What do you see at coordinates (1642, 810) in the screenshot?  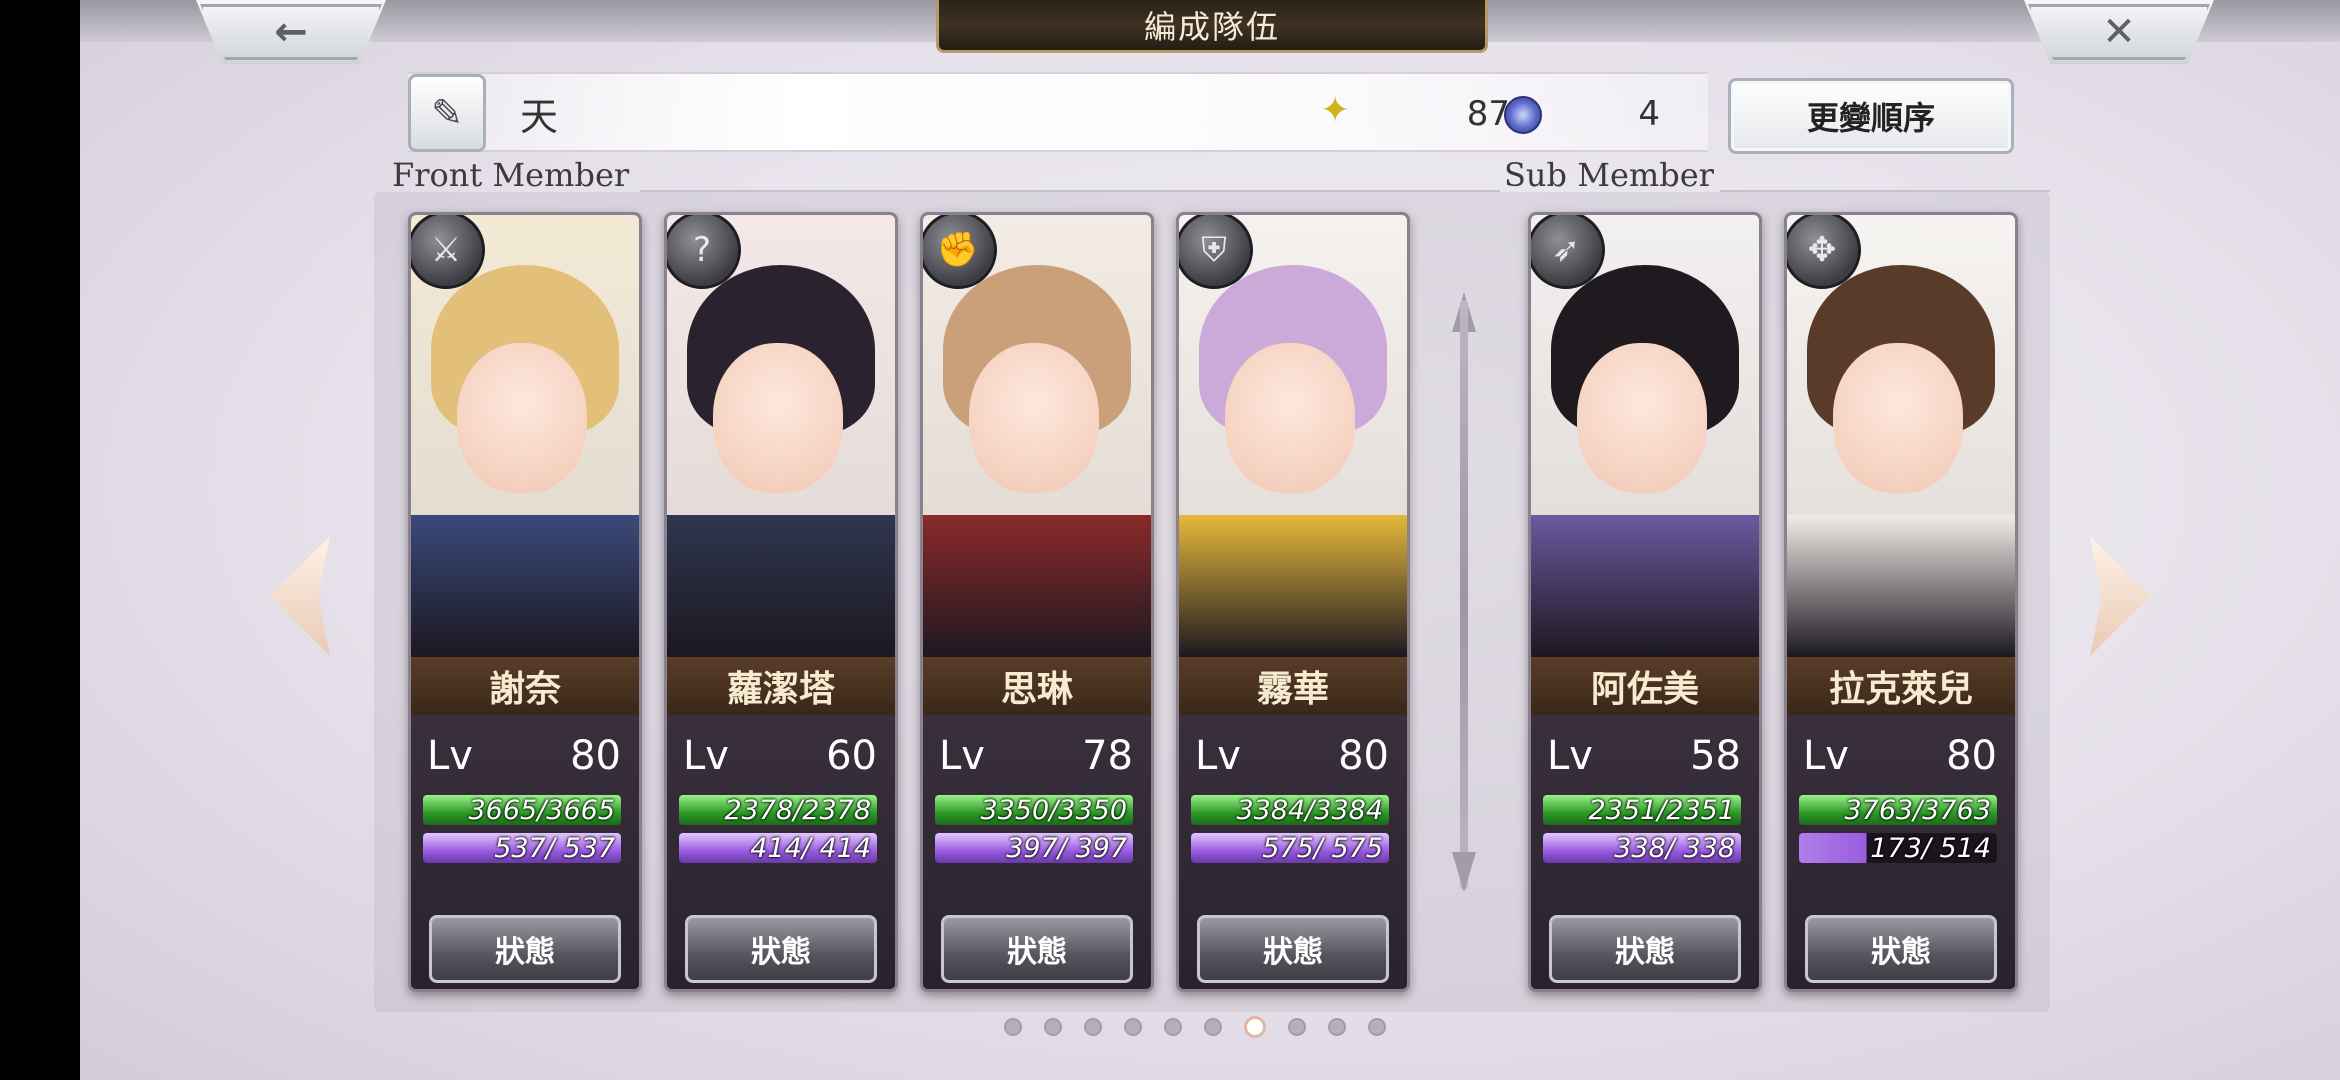 I see `hp-bar: 2351/2351` at bounding box center [1642, 810].